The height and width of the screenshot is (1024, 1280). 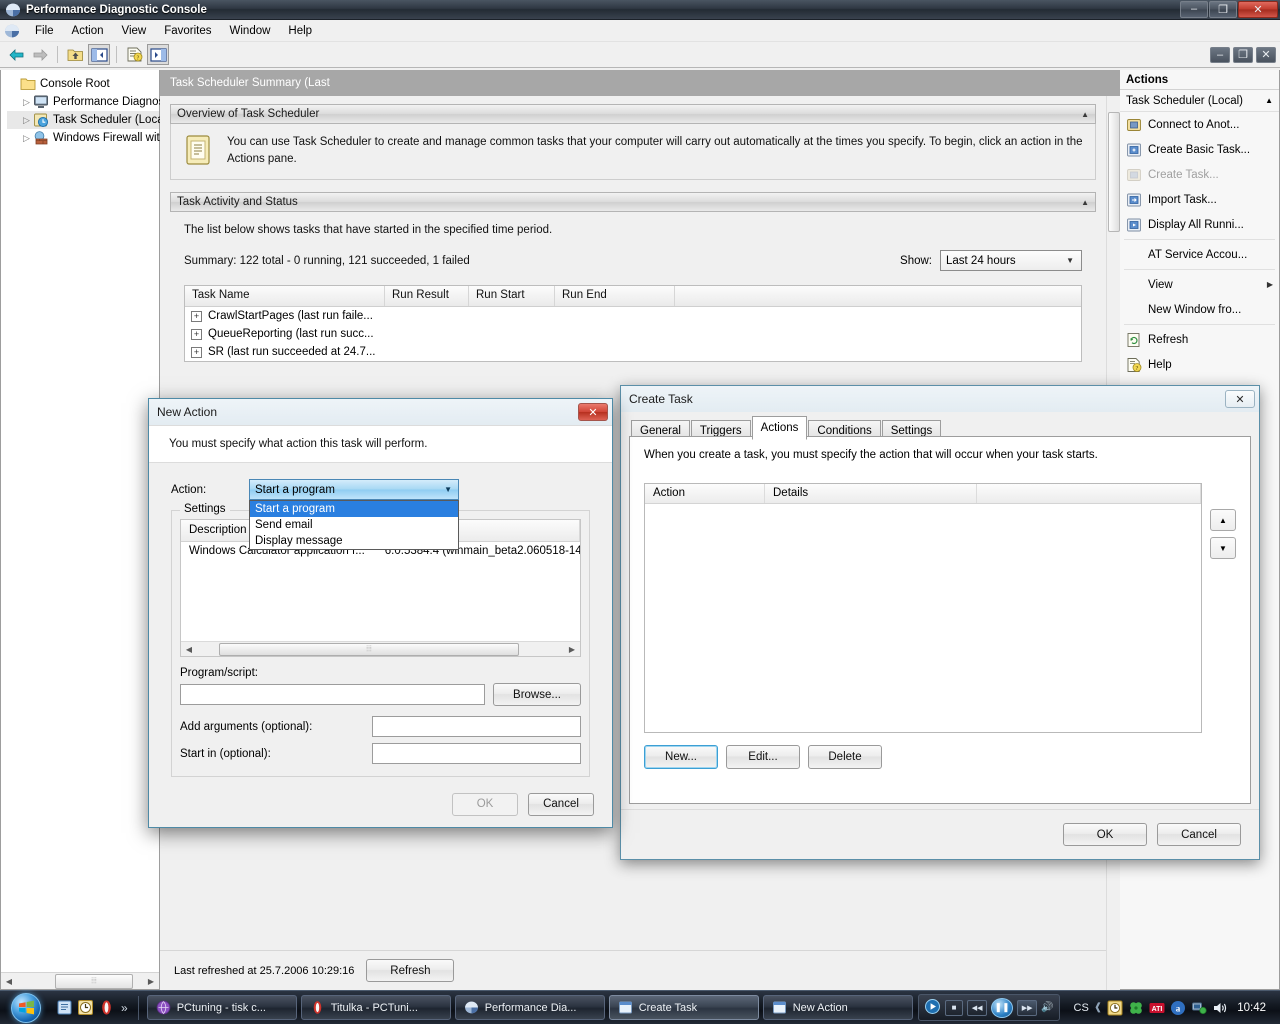 What do you see at coordinates (124, 1008) in the screenshot?
I see `quicklaunch-chevron-icon: »` at bounding box center [124, 1008].